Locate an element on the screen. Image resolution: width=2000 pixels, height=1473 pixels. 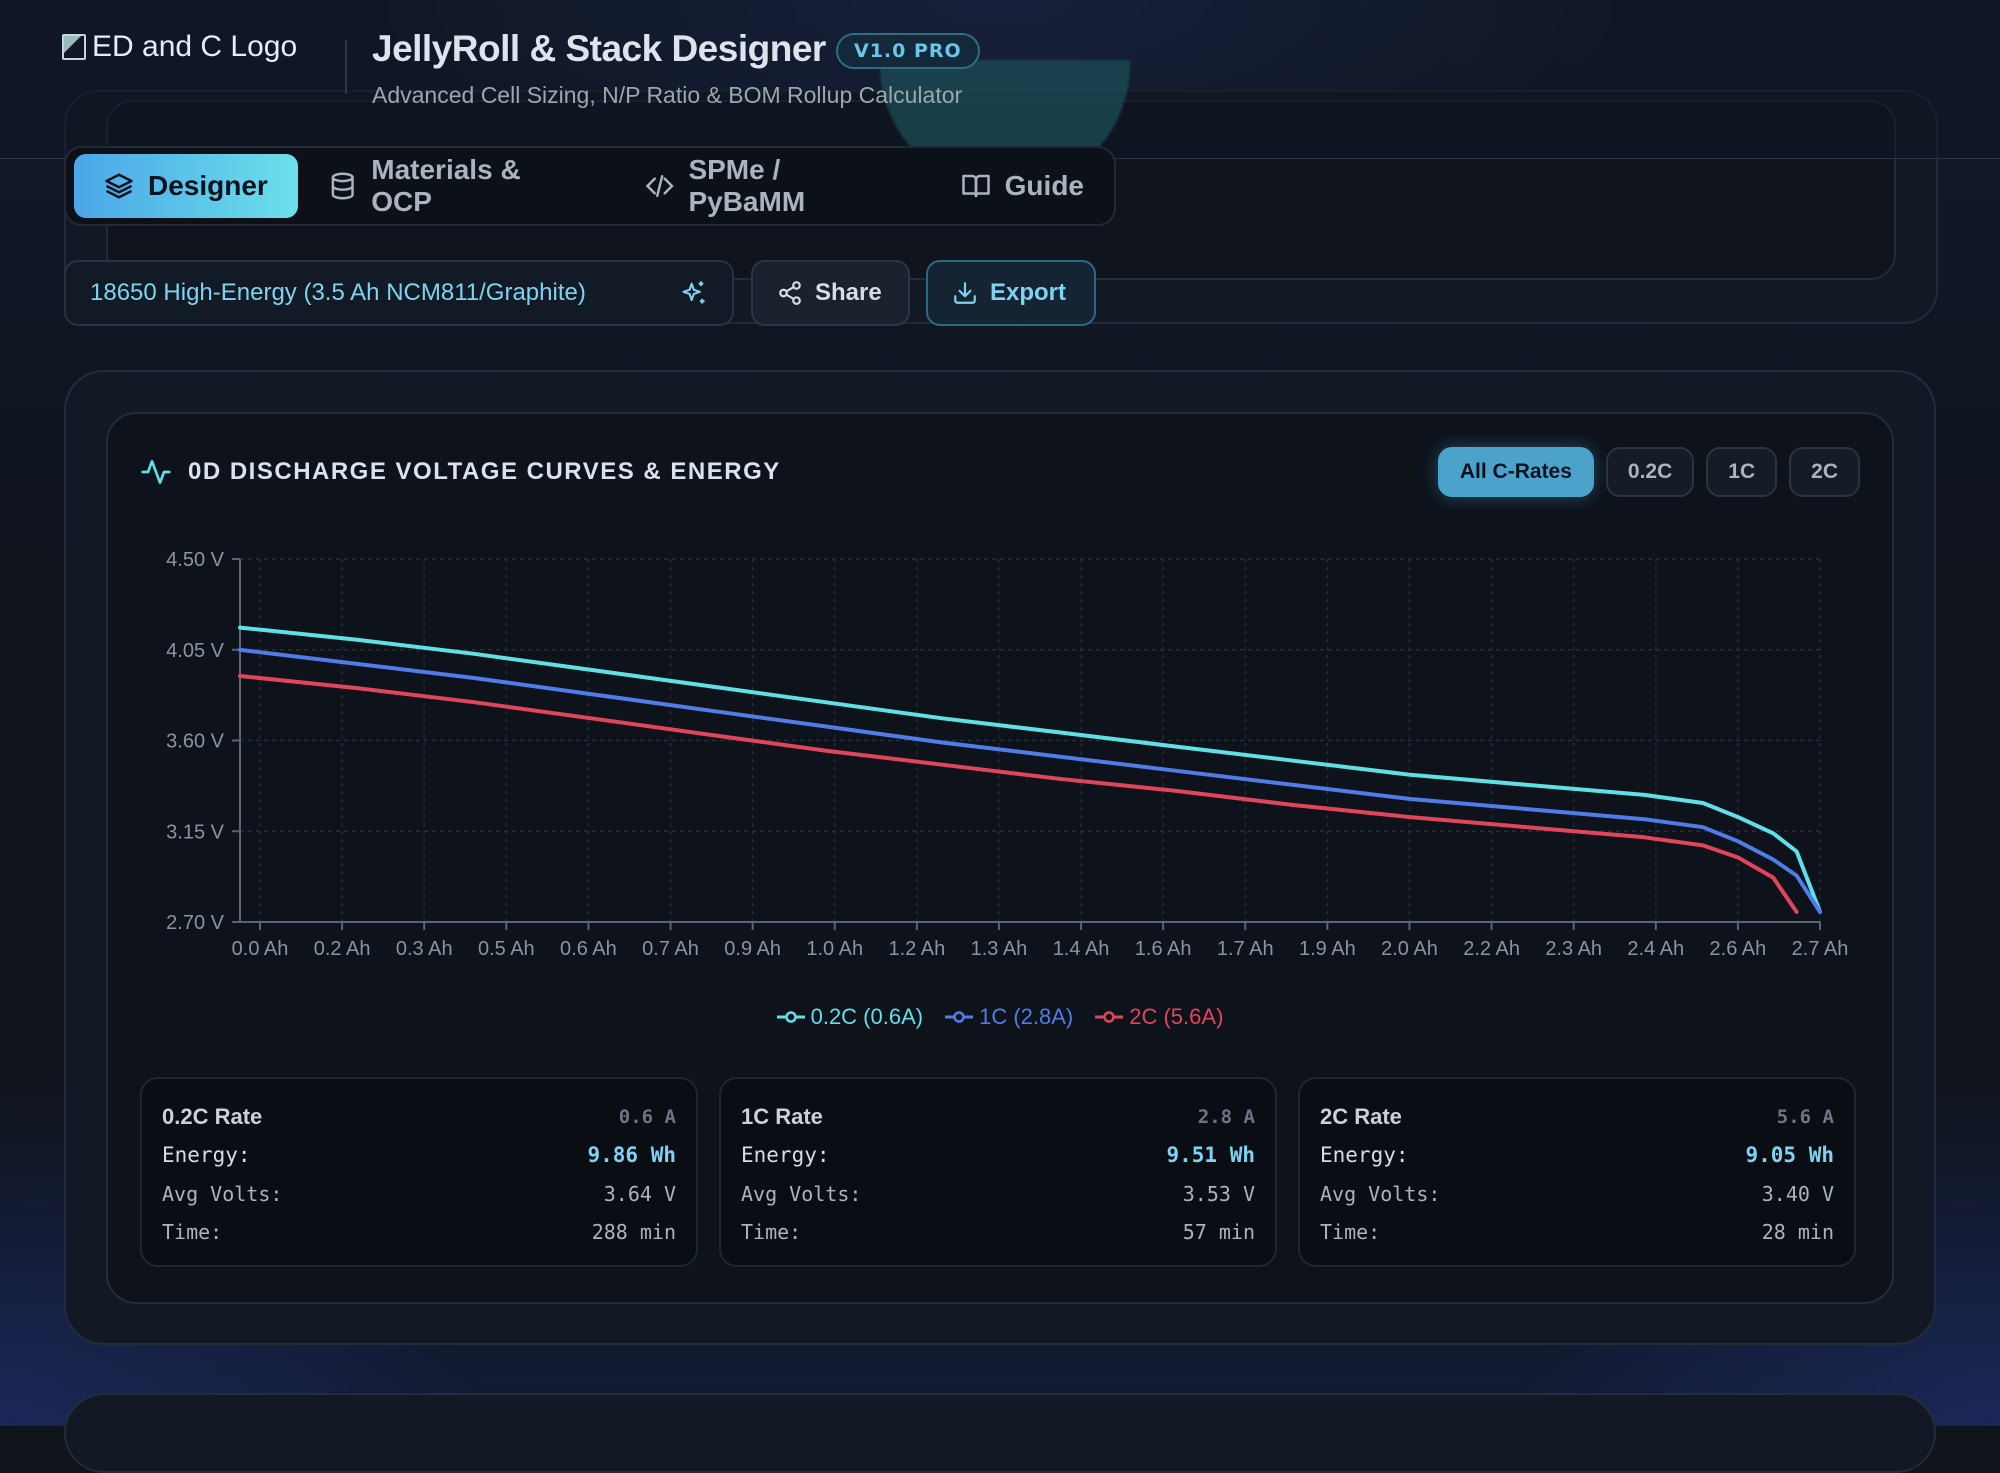
tab-guide: Guide is located at coordinates (1022, 186).